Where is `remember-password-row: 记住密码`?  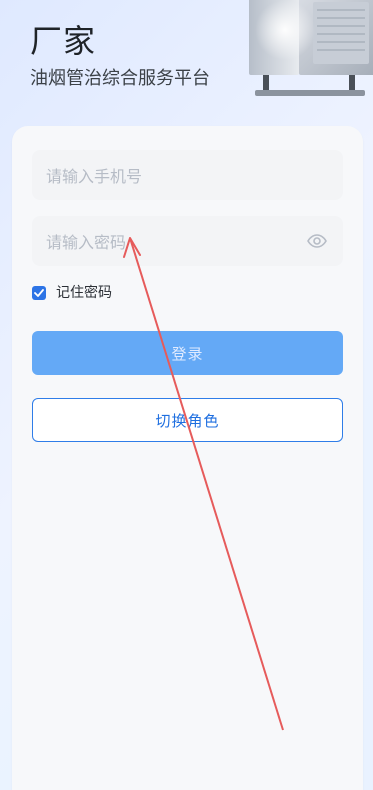
remember-password-row: 记住密码 is located at coordinates (72, 293).